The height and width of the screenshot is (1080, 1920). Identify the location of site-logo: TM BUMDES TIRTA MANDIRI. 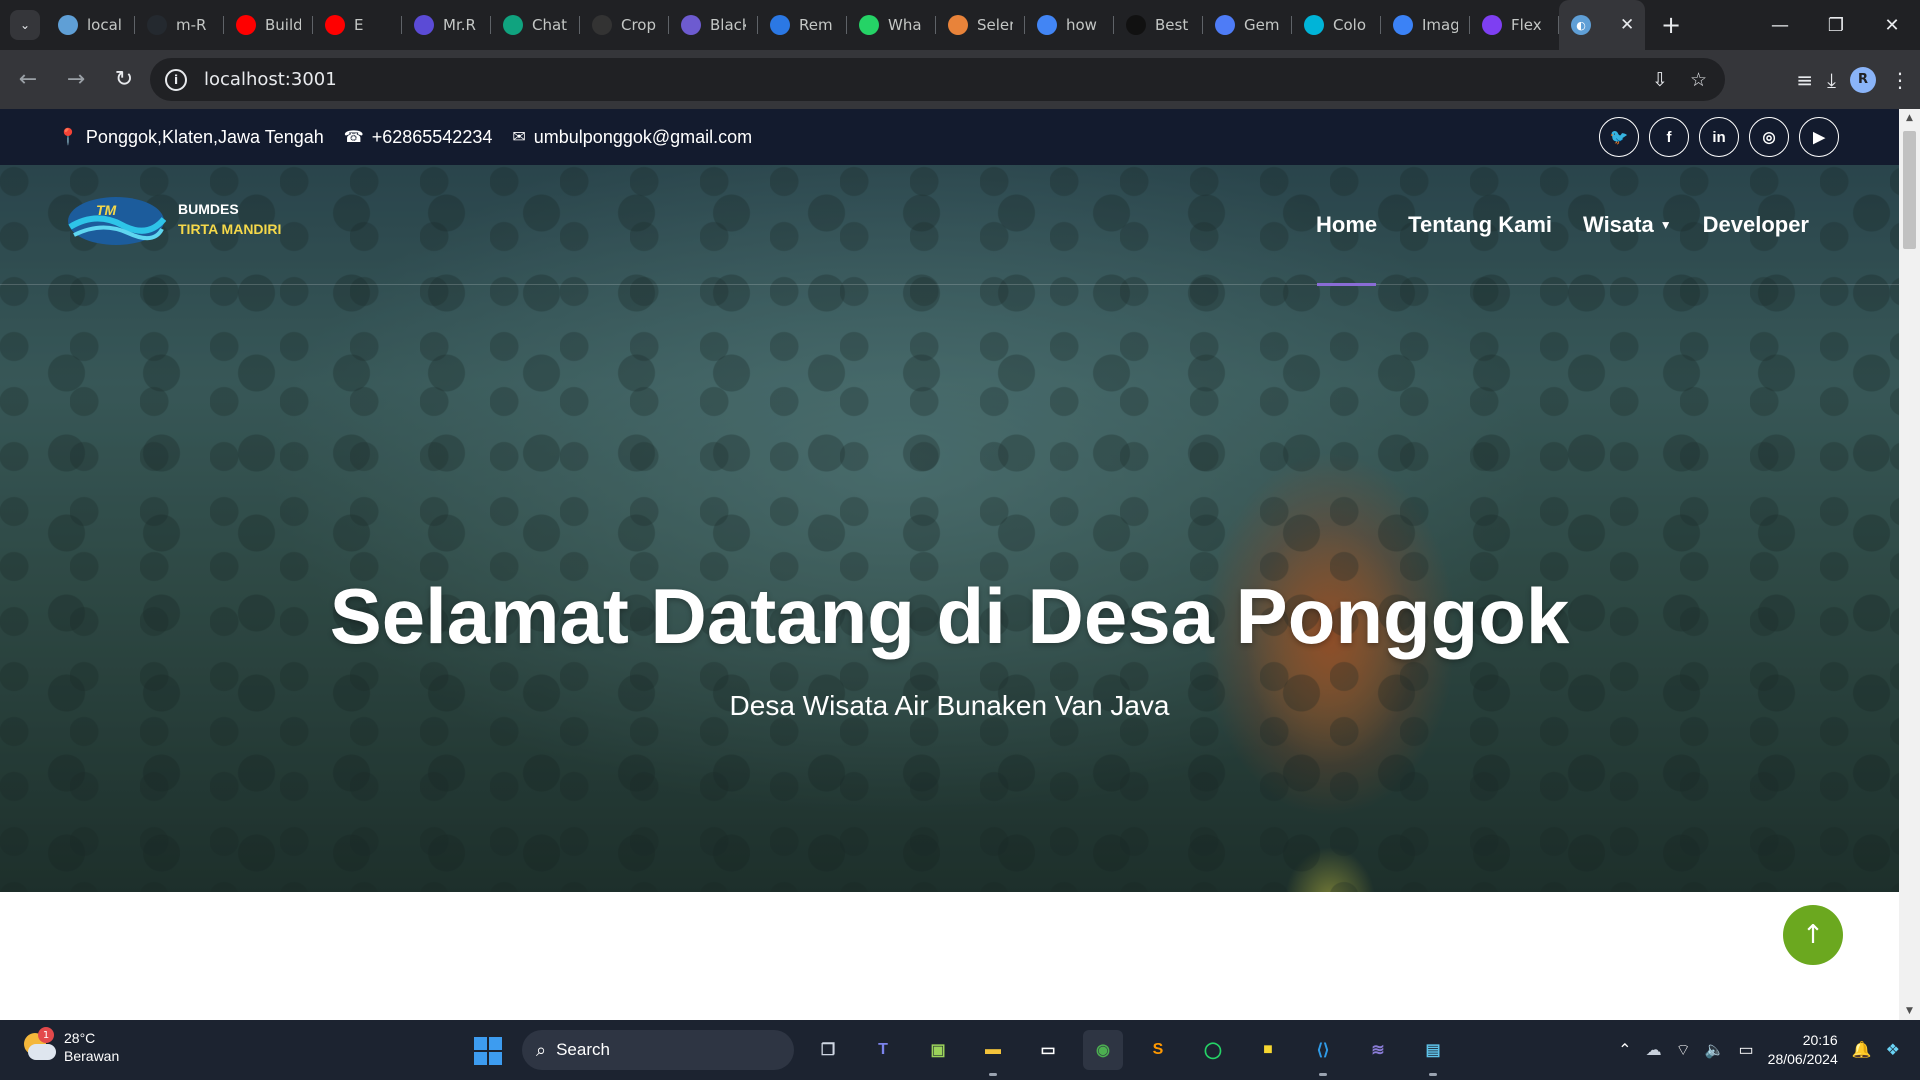
(173, 219).